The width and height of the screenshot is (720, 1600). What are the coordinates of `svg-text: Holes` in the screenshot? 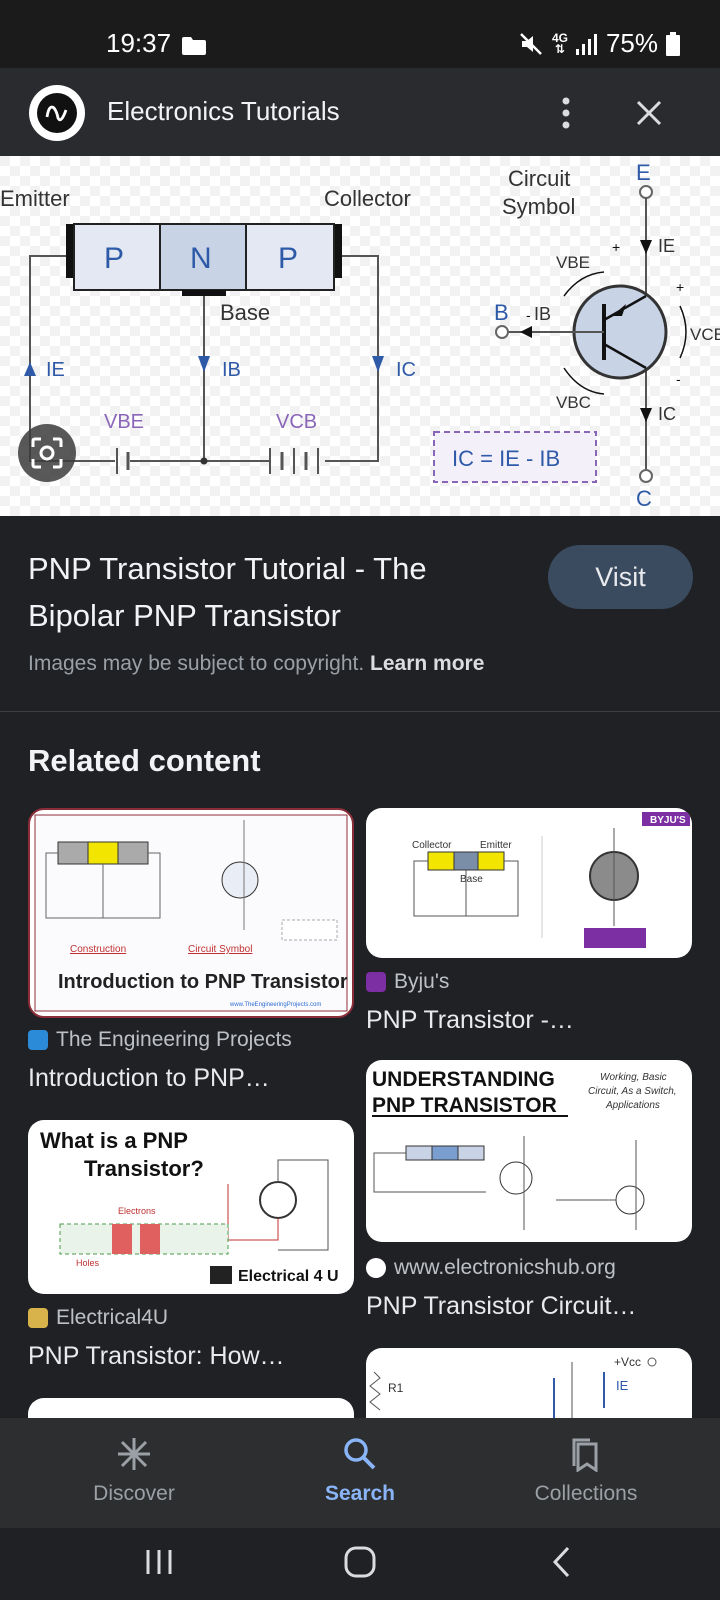 It's located at (88, 1263).